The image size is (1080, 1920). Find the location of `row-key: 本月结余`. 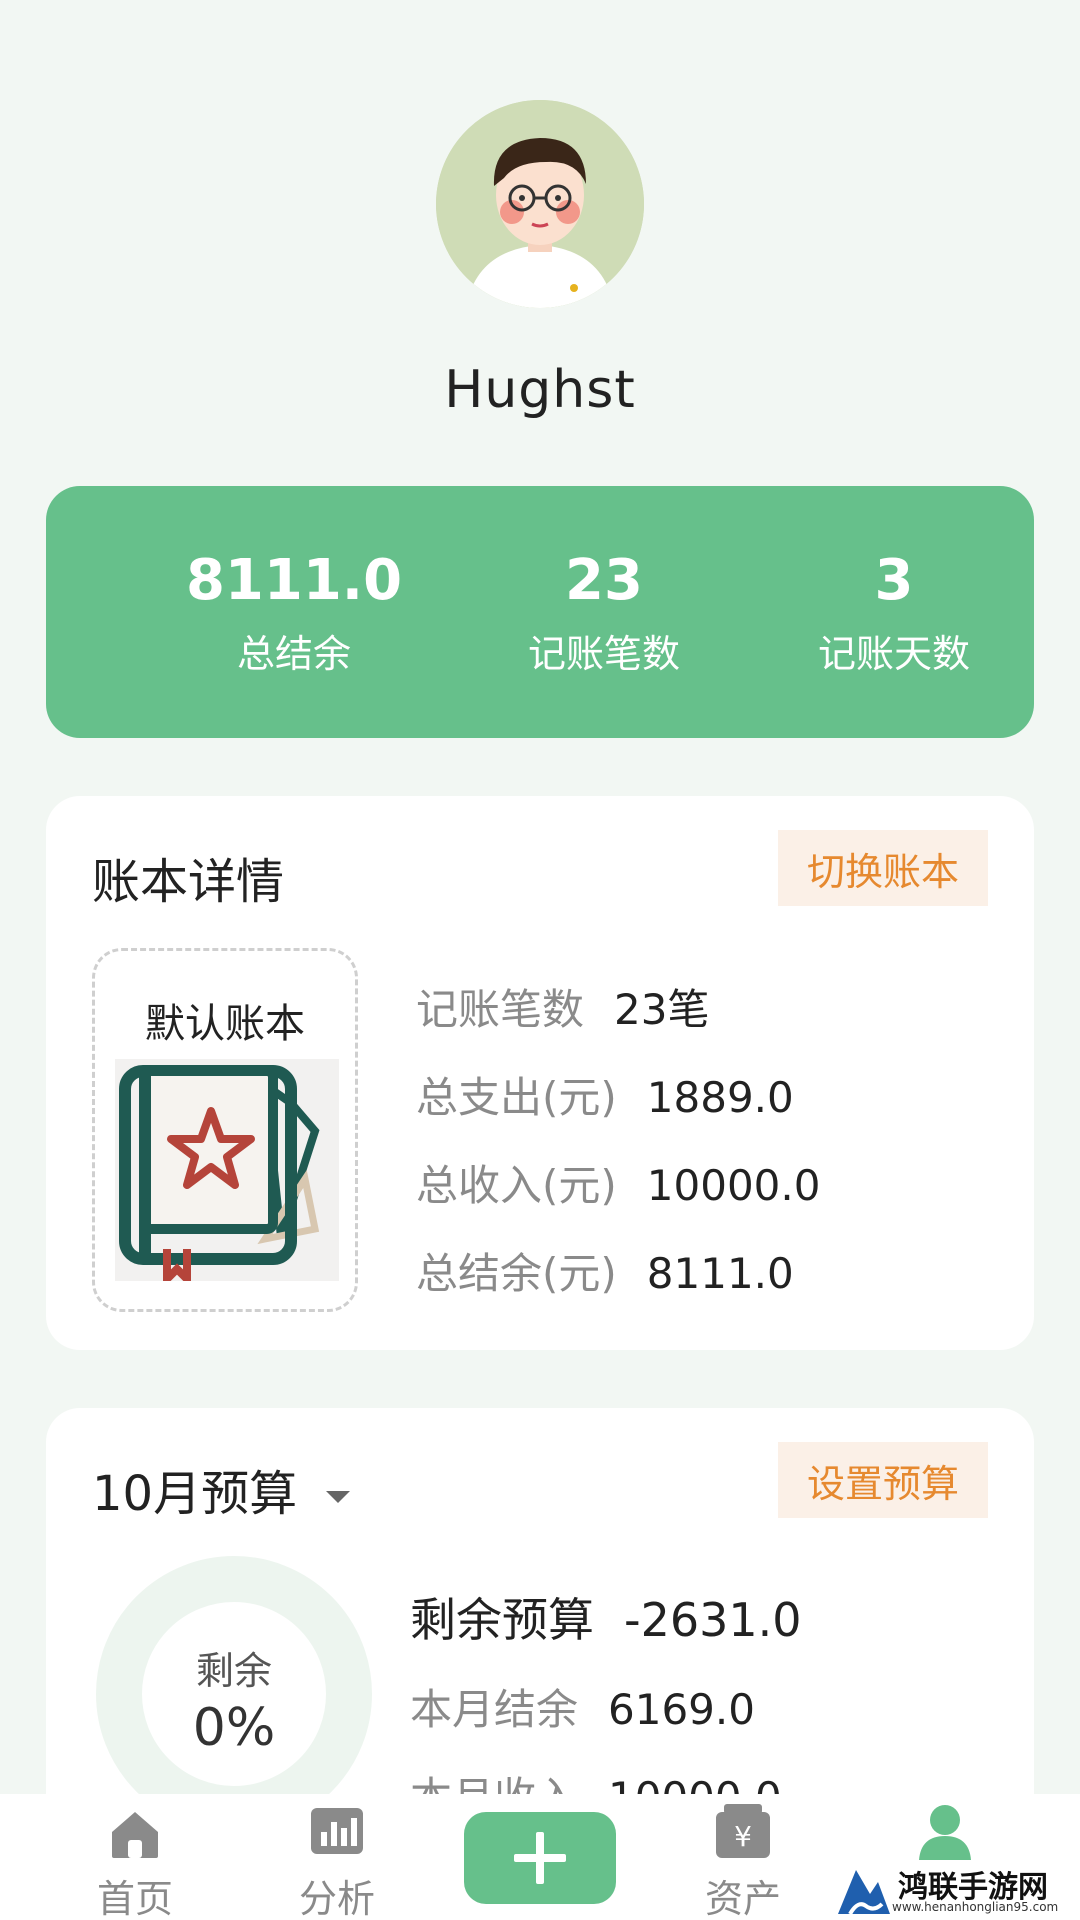

row-key: 本月结余 is located at coordinates (494, 1709).